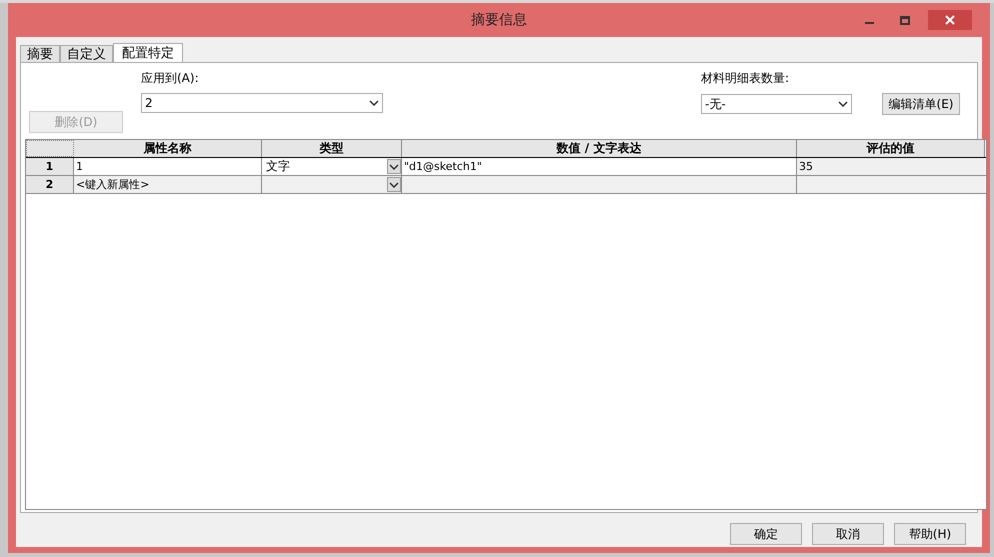 The width and height of the screenshot is (994, 557). Describe the element at coordinates (168, 148) in the screenshot. I see `column-header: 属性名称` at that location.